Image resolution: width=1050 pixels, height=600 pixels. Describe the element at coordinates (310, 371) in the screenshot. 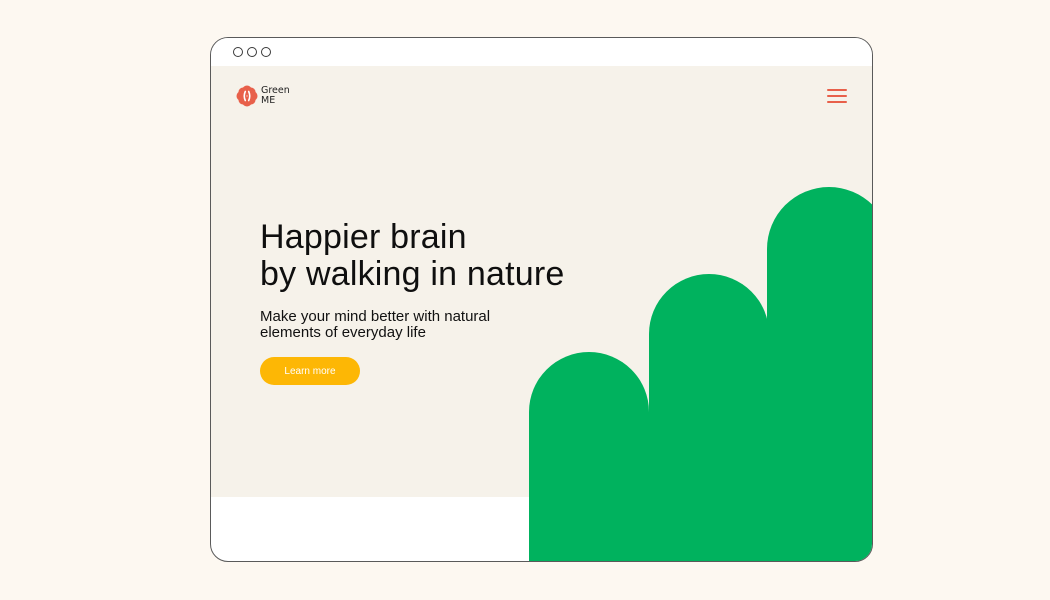

I see `learn-more-button: Learn more` at that location.